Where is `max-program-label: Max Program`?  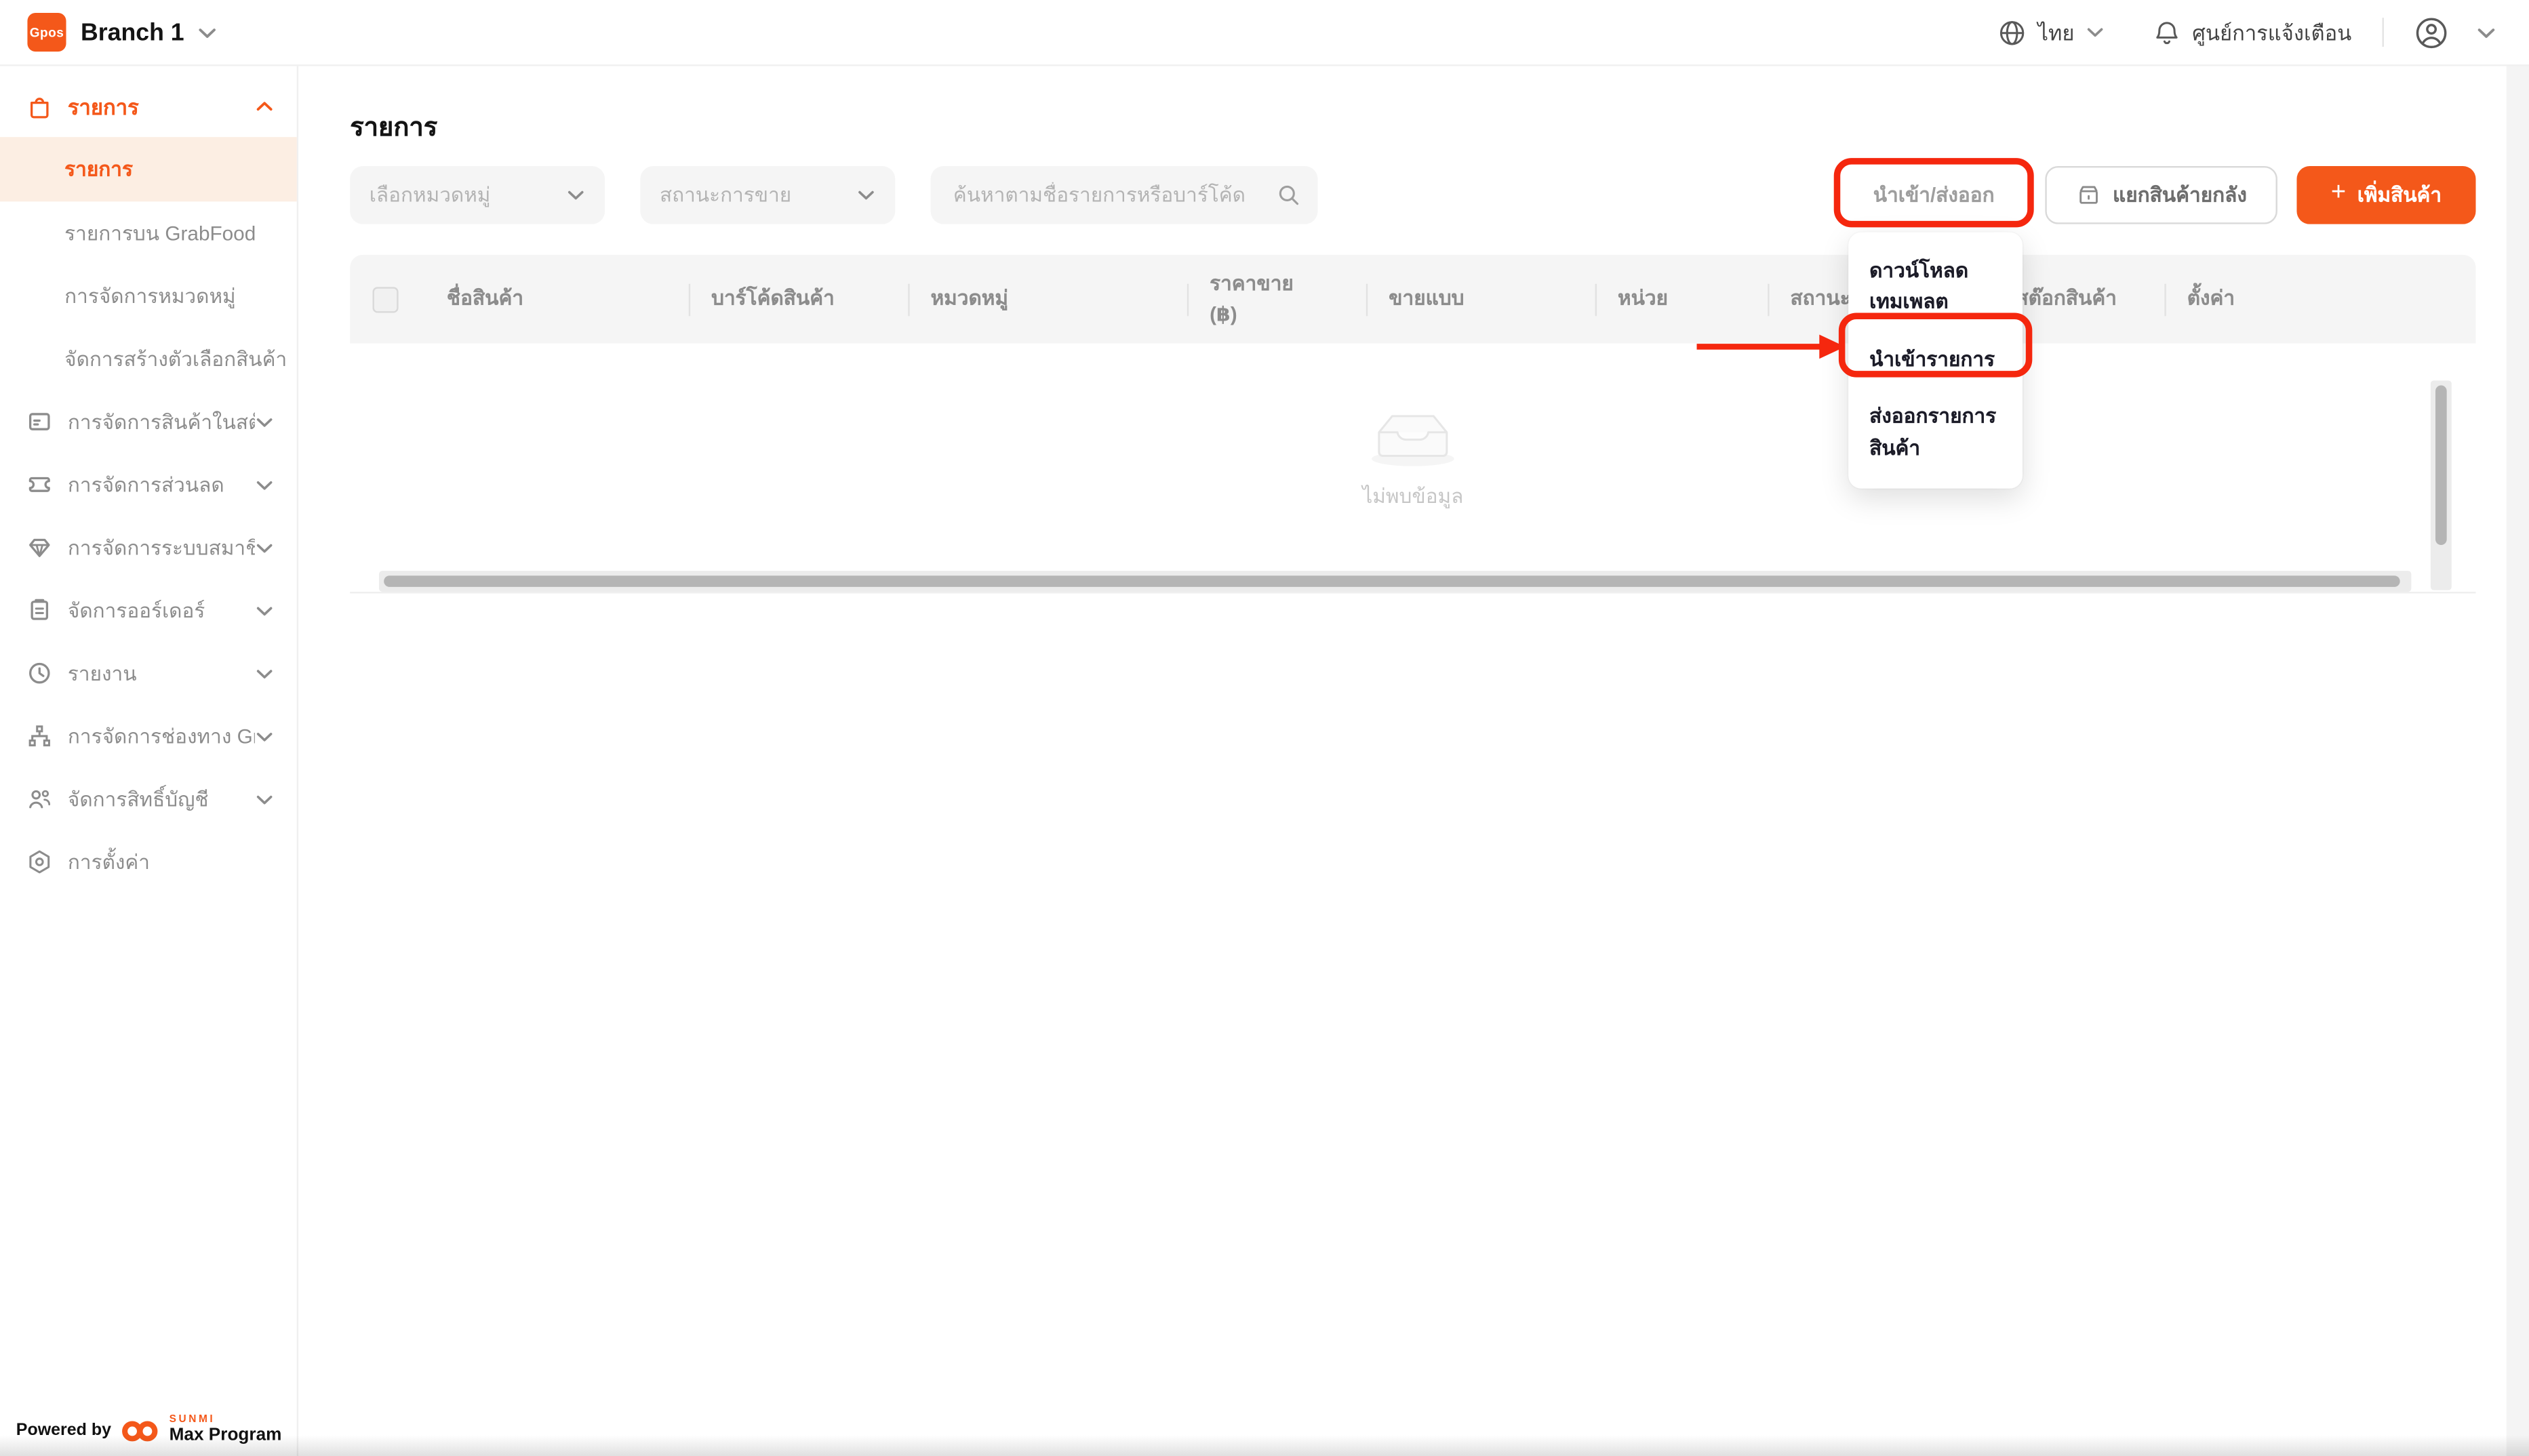
max-program-label: Max Program is located at coordinates (226, 1435).